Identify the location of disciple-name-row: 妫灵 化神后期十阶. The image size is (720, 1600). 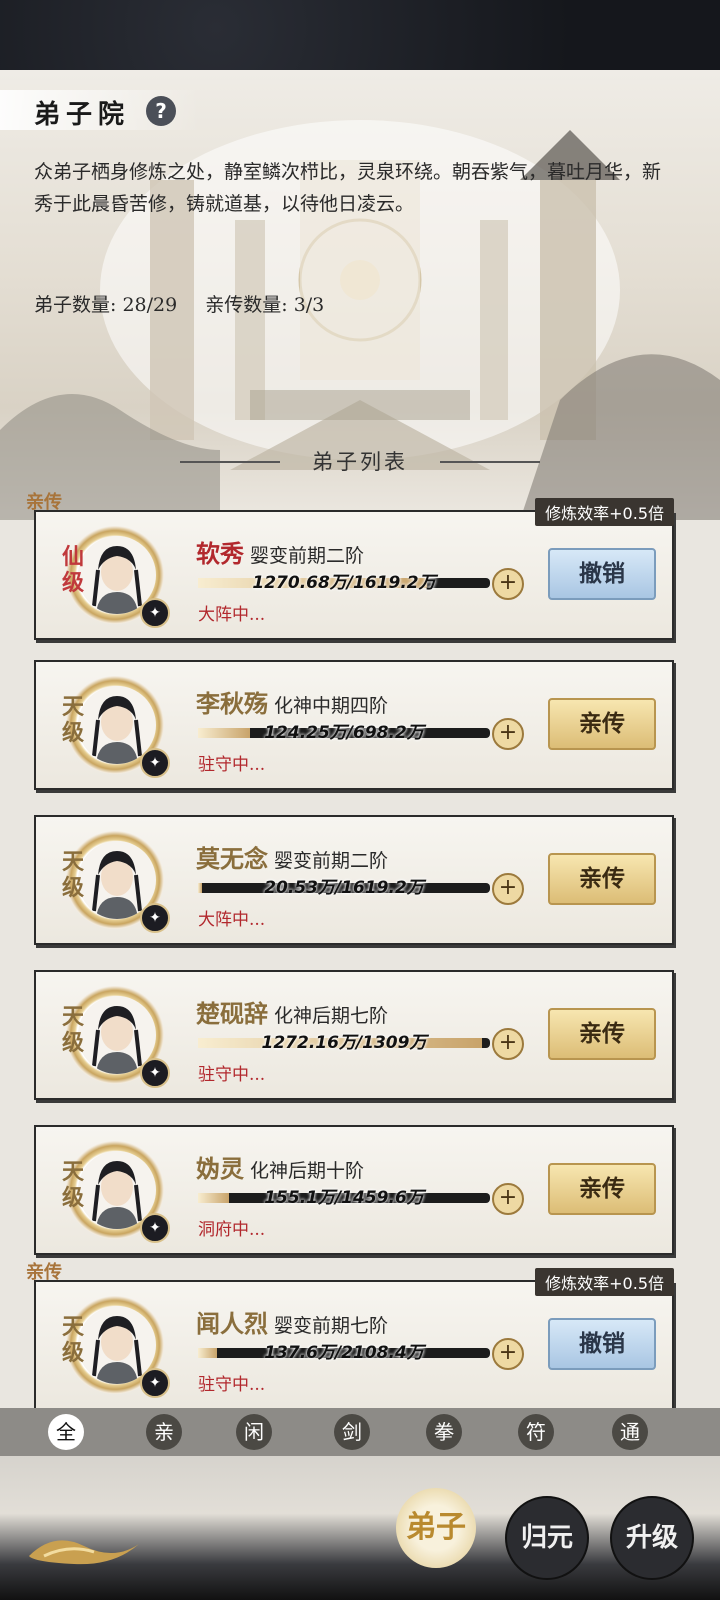
(280, 1166).